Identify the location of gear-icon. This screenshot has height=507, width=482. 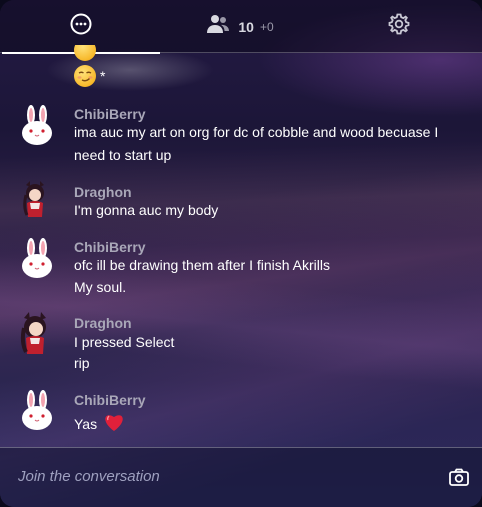
(399, 26).